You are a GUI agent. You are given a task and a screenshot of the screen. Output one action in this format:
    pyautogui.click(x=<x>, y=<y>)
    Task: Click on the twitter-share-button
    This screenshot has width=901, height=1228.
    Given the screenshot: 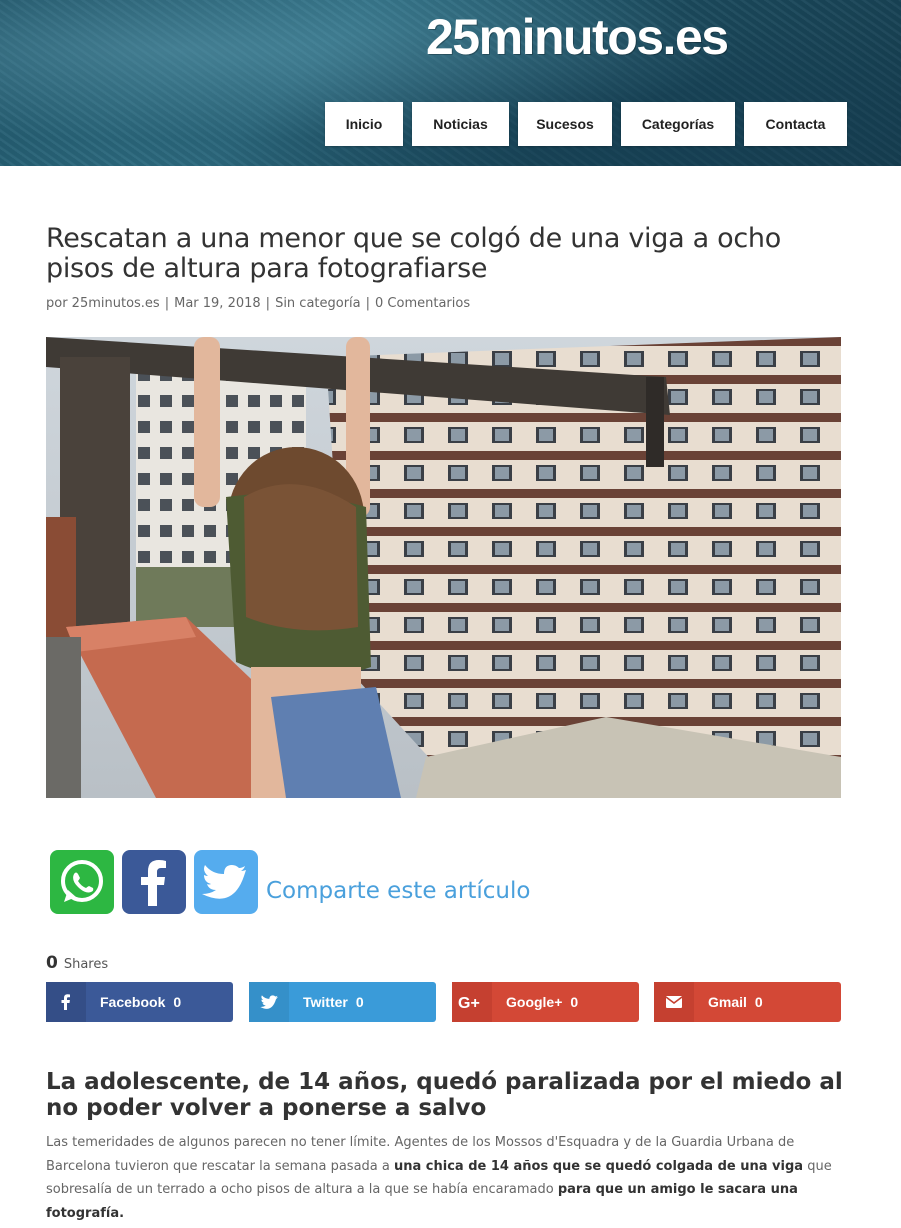 What is the action you would take?
    pyautogui.click(x=226, y=882)
    